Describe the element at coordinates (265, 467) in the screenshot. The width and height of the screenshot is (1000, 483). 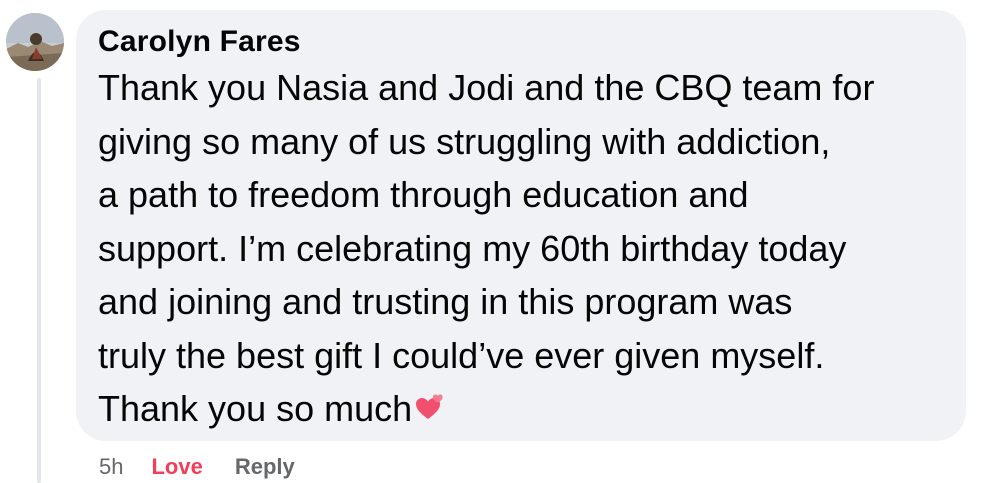
I see `reply-button: Reply` at that location.